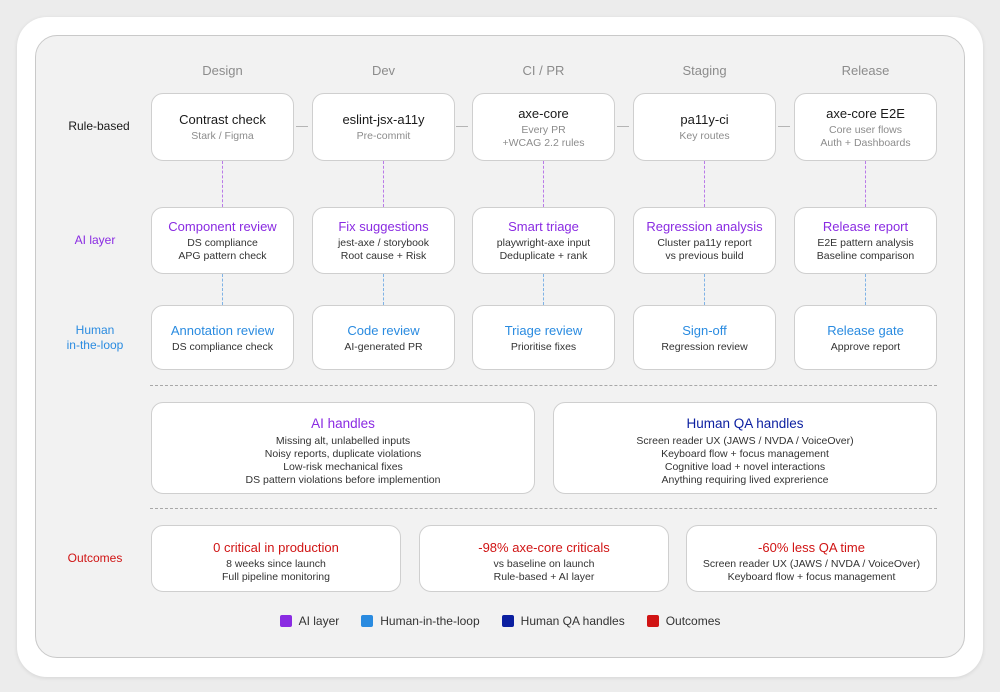 Image resolution: width=1000 pixels, height=692 pixels. What do you see at coordinates (865, 346) in the screenshot?
I see `box-line: Approve report` at bounding box center [865, 346].